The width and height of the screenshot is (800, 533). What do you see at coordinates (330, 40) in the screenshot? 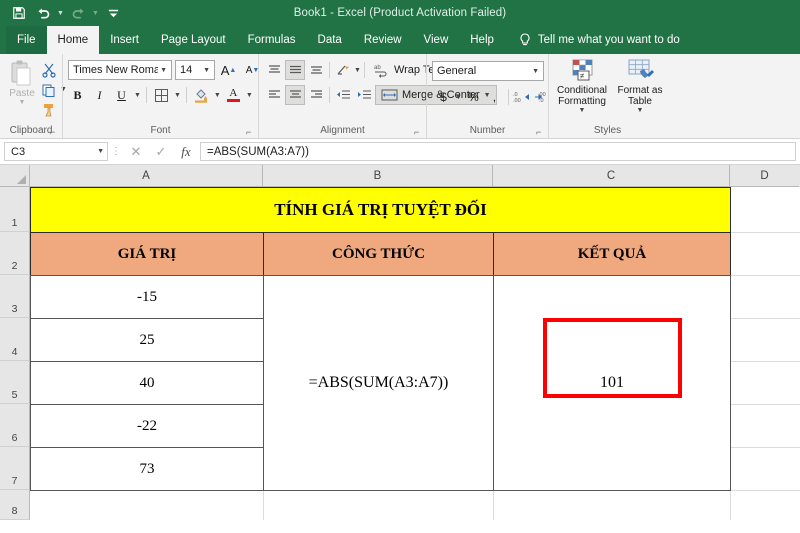
I see `tab-data: Data` at bounding box center [330, 40].